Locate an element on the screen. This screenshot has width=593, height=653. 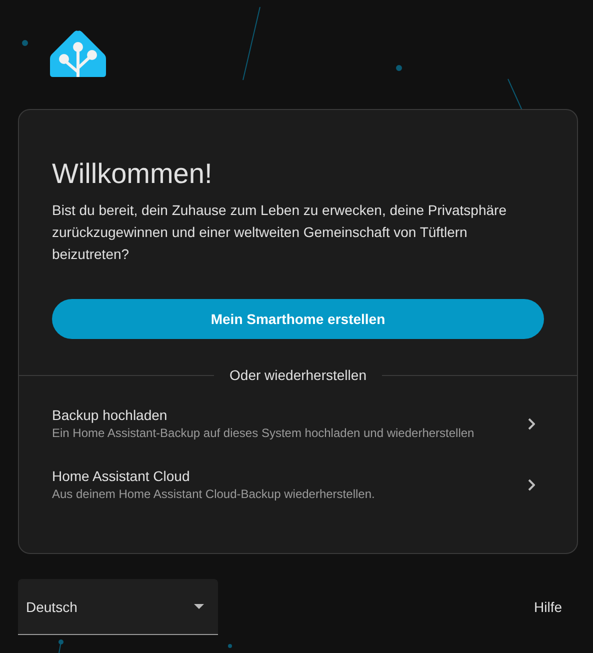
welcome-title: Willkommen! is located at coordinates (133, 174).